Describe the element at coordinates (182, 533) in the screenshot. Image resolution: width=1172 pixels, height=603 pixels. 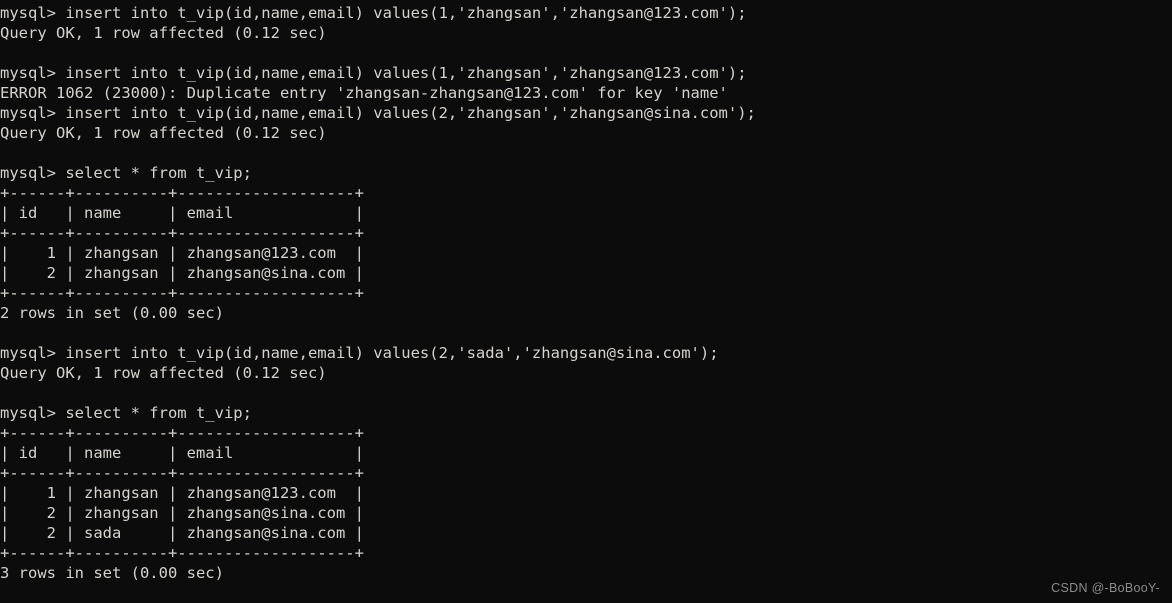
I see `result-table-row: | 2 | sada | zhangsan@sina.com |` at that location.